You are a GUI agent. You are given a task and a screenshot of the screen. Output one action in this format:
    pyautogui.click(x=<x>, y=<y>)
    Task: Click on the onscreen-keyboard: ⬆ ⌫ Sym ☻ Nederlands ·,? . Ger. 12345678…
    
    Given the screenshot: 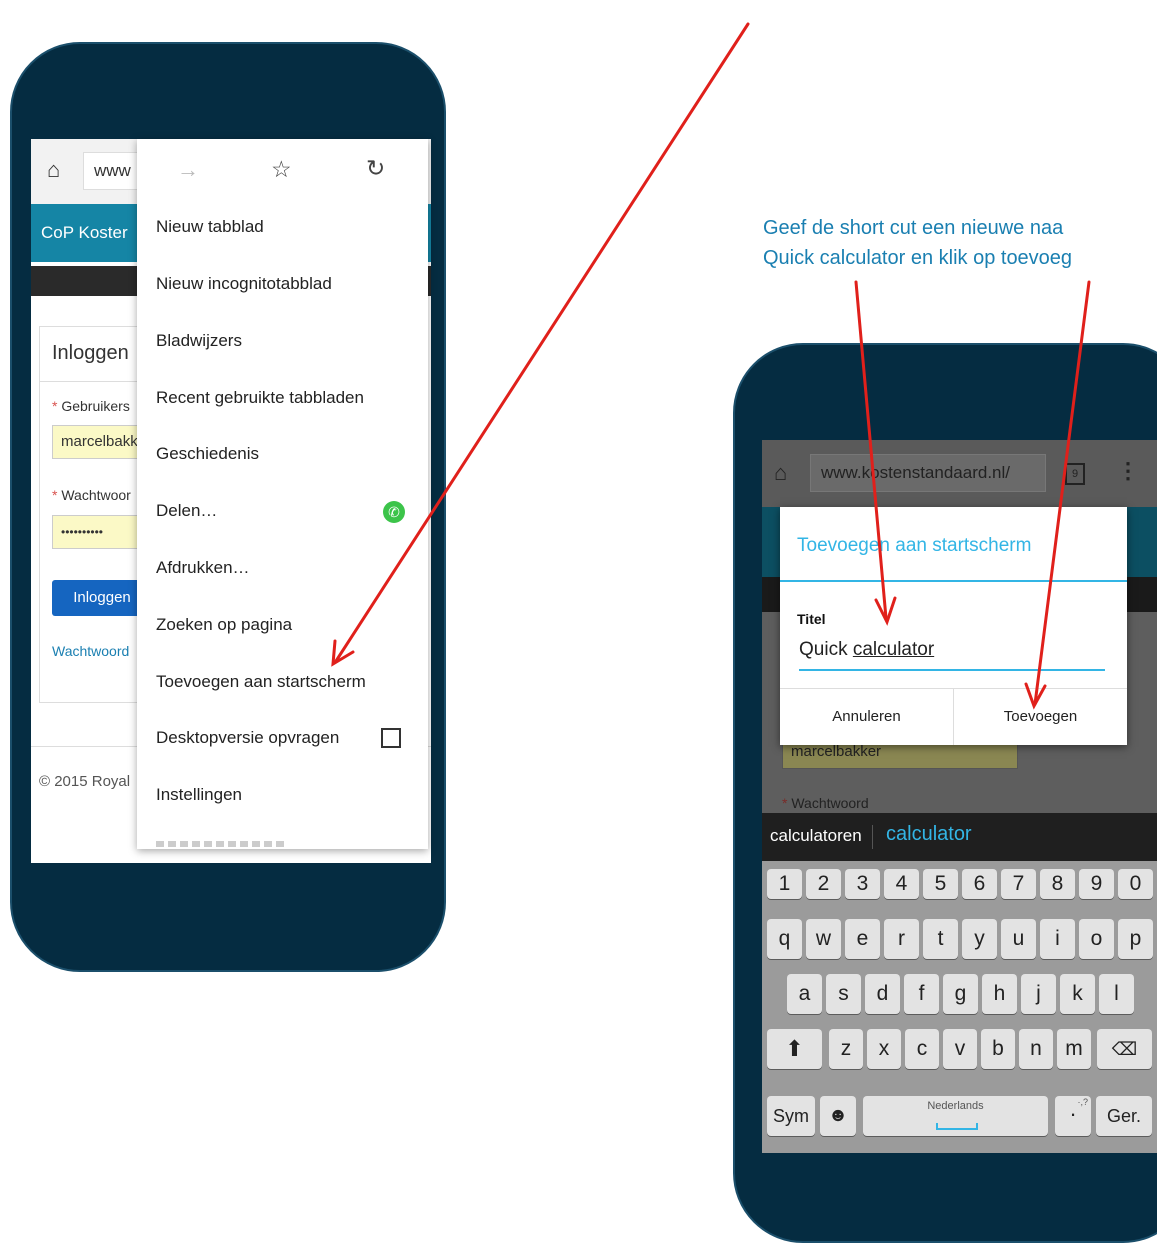 What is the action you would take?
    pyautogui.click(x=959, y=1007)
    